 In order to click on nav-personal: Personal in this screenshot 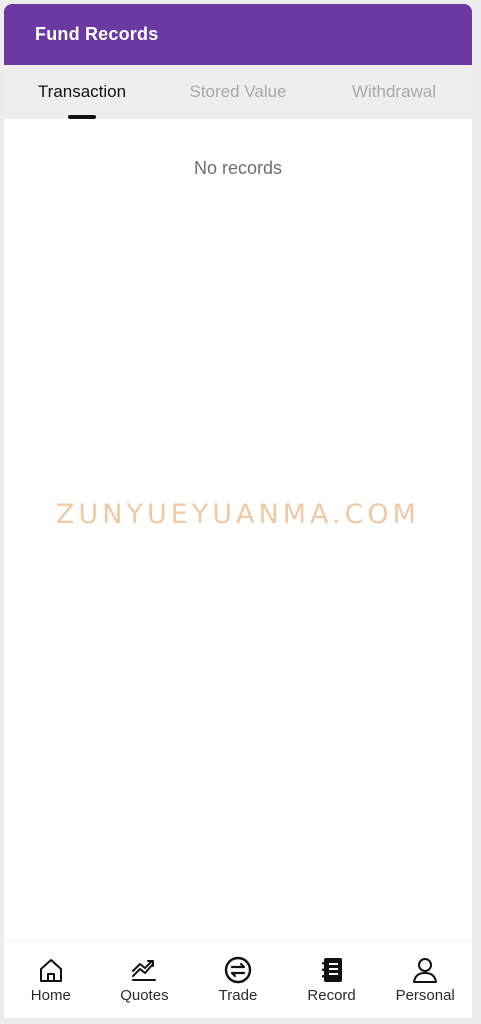, I will do `click(425, 979)`.